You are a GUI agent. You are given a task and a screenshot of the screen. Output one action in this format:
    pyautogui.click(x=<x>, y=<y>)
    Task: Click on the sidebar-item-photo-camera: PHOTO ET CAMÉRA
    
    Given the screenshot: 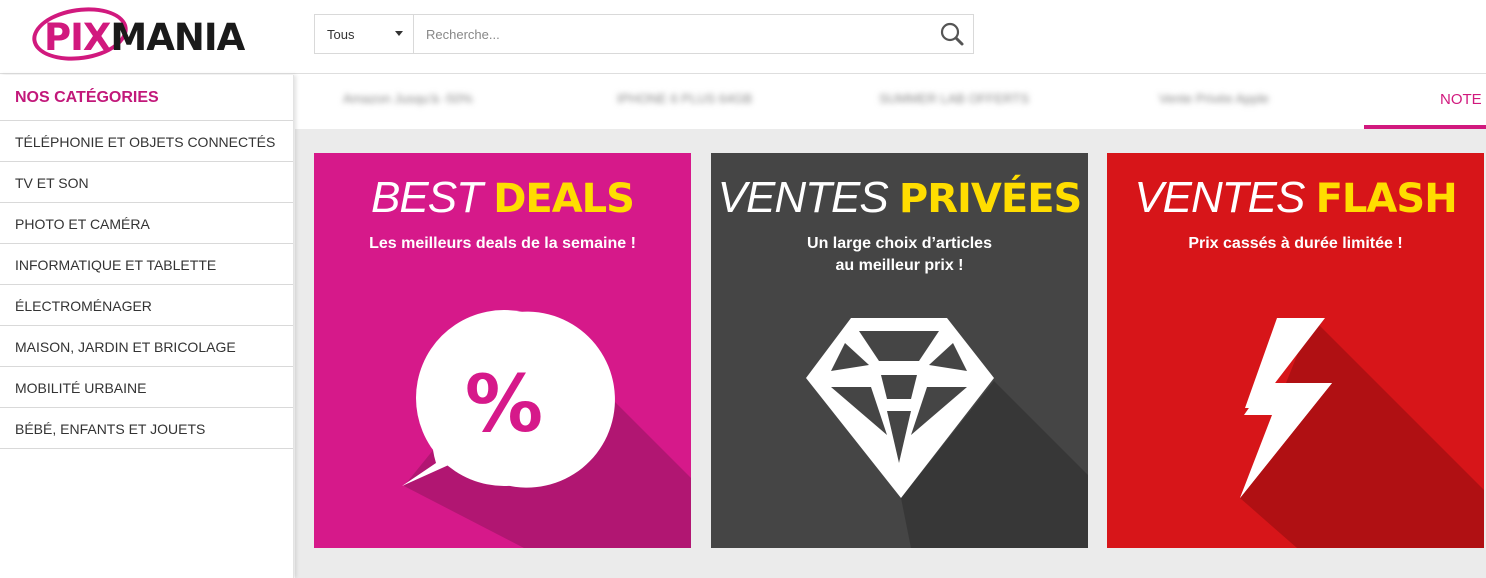 What is the action you would take?
    pyautogui.click(x=146, y=223)
    